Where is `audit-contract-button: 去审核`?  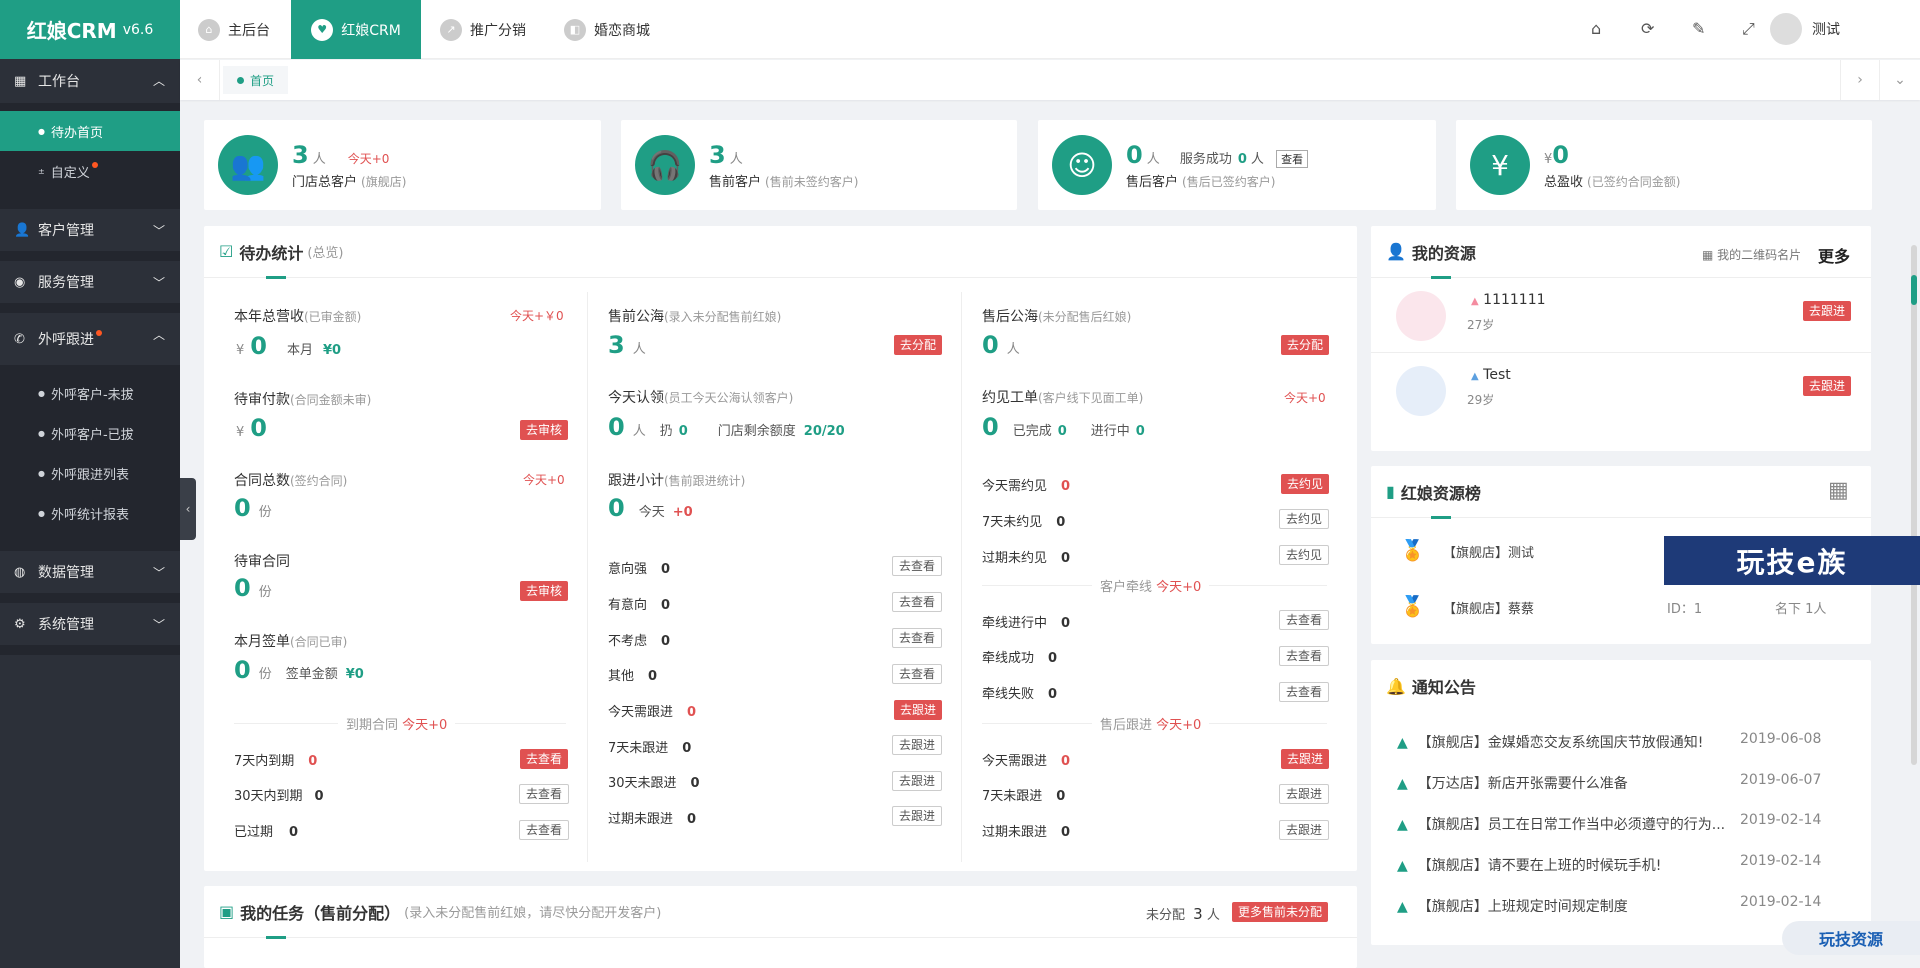
audit-contract-button: 去审核 is located at coordinates (544, 591).